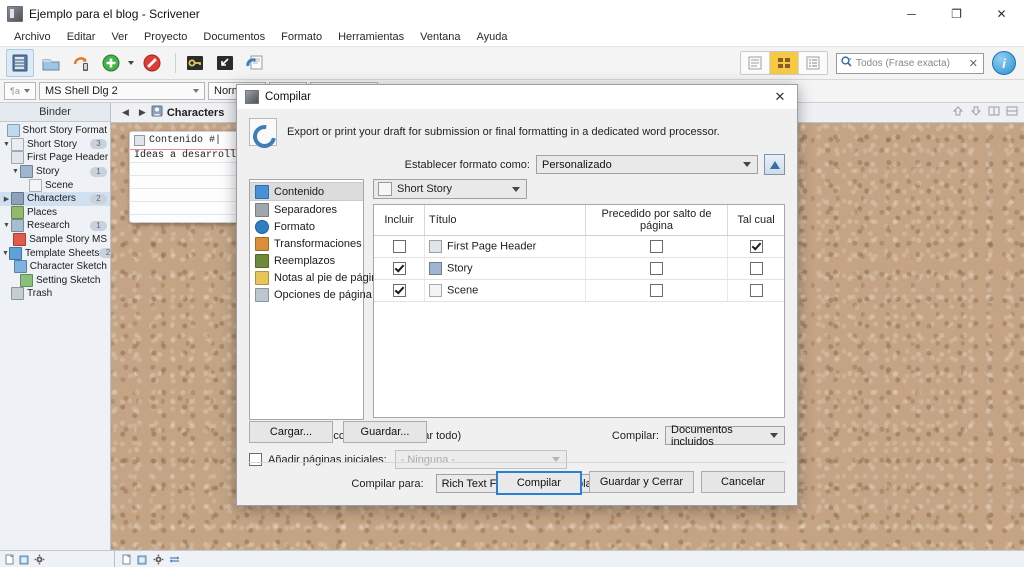  What do you see at coordinates (55, 185) in the screenshot?
I see `binder-item: Scene` at bounding box center [55, 185].